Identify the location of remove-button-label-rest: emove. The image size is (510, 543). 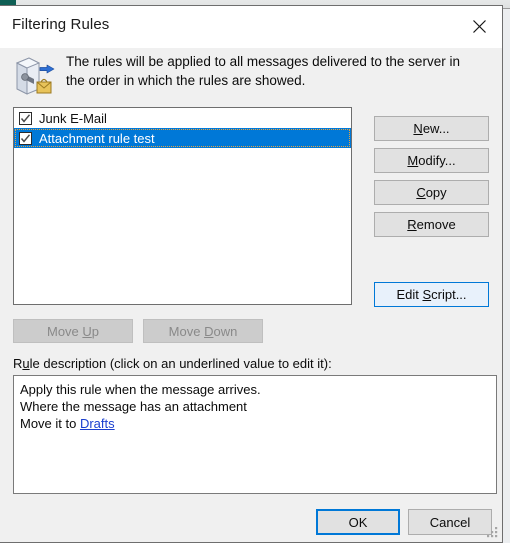
(436, 224).